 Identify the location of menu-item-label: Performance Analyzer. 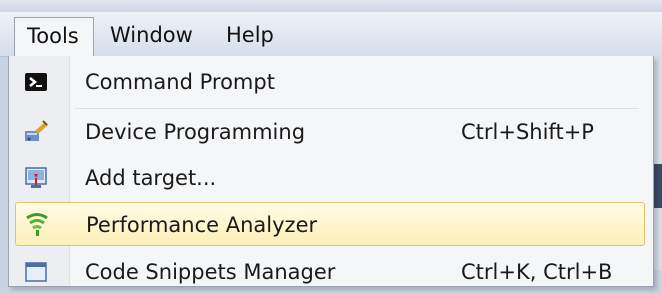
(202, 225).